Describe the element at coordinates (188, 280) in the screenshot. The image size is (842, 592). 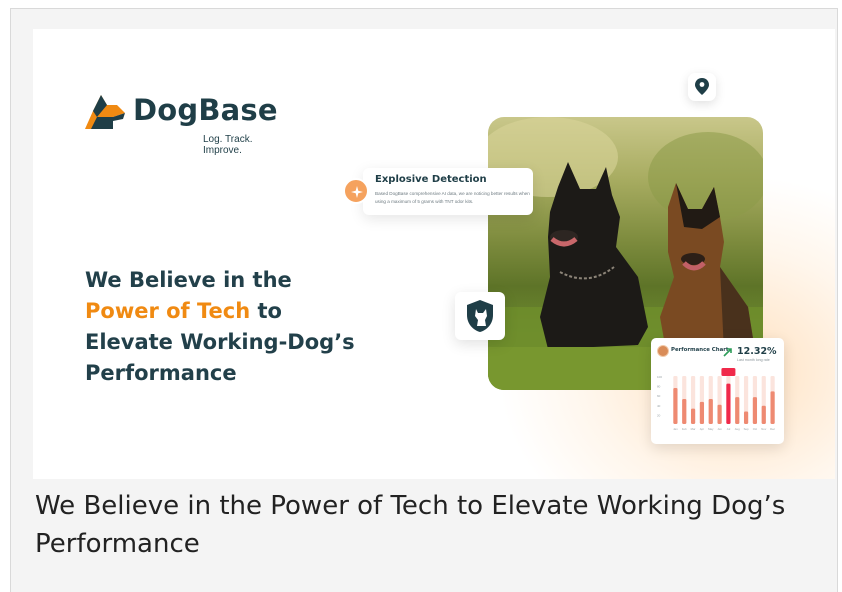
I see `headline-line-1: We Believe in the` at that location.